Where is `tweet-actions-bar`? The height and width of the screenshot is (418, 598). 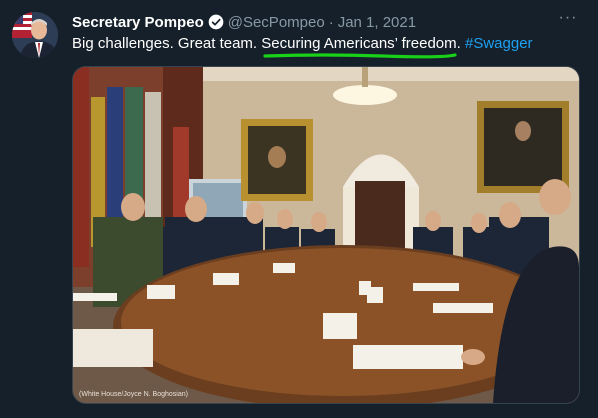
tweet-actions-bar is located at coordinates (325, 413).